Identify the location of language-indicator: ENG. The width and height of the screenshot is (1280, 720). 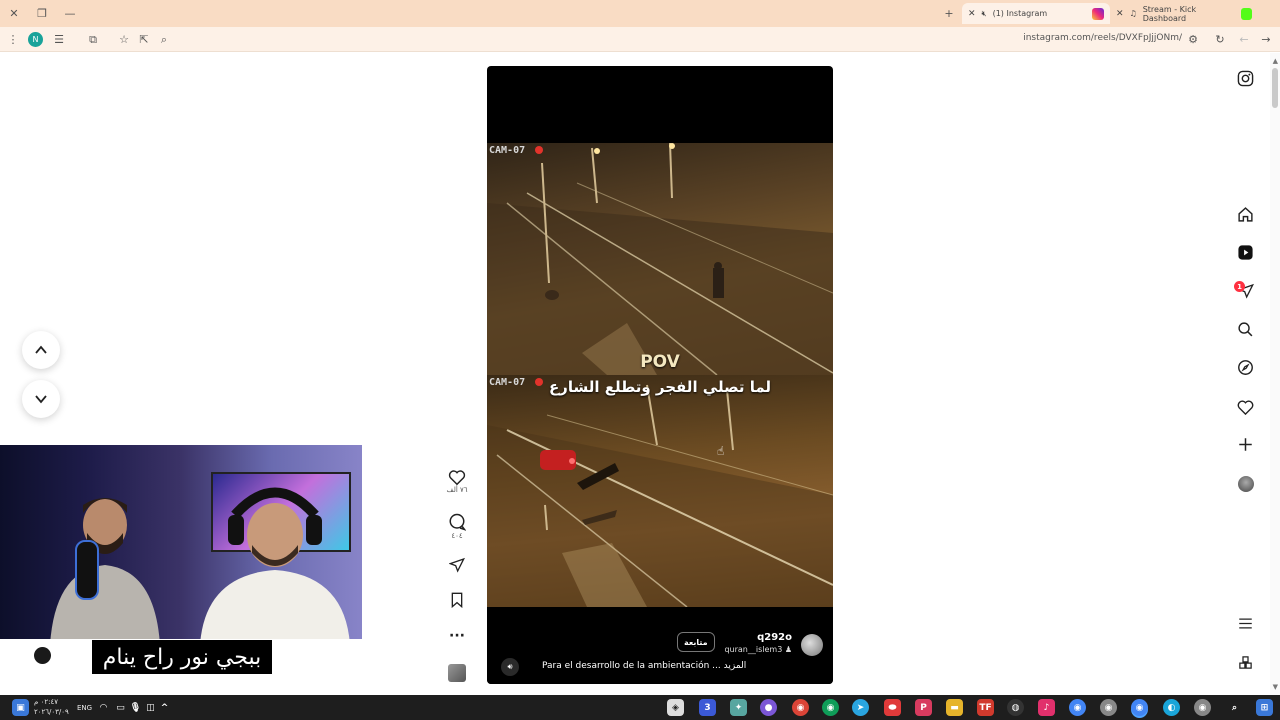
(84, 708).